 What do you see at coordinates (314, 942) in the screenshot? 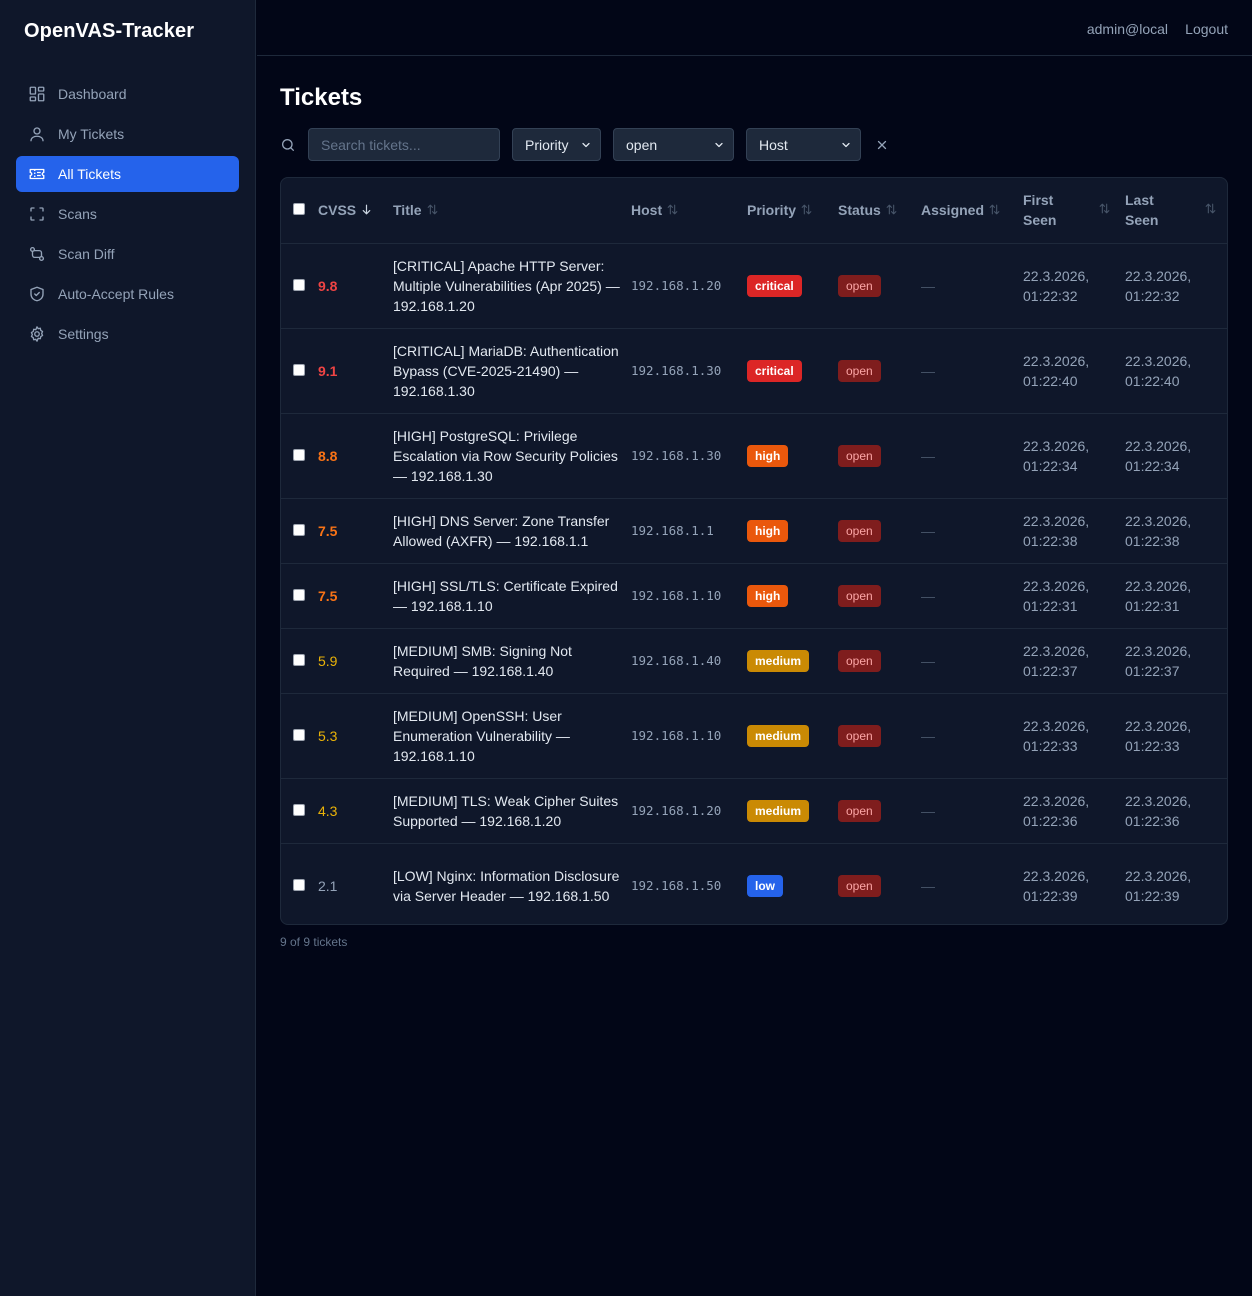
I see `ticket-count: 9 of 9 tickets` at bounding box center [314, 942].